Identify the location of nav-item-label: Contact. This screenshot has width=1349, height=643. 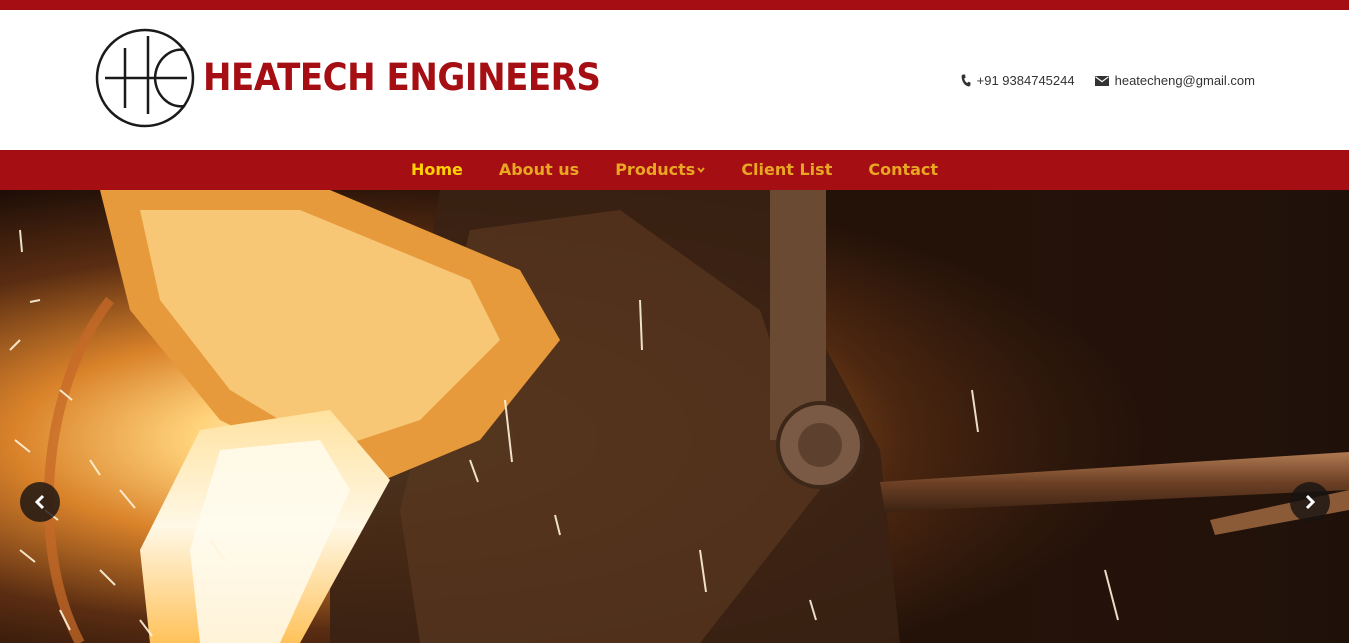
(903, 169).